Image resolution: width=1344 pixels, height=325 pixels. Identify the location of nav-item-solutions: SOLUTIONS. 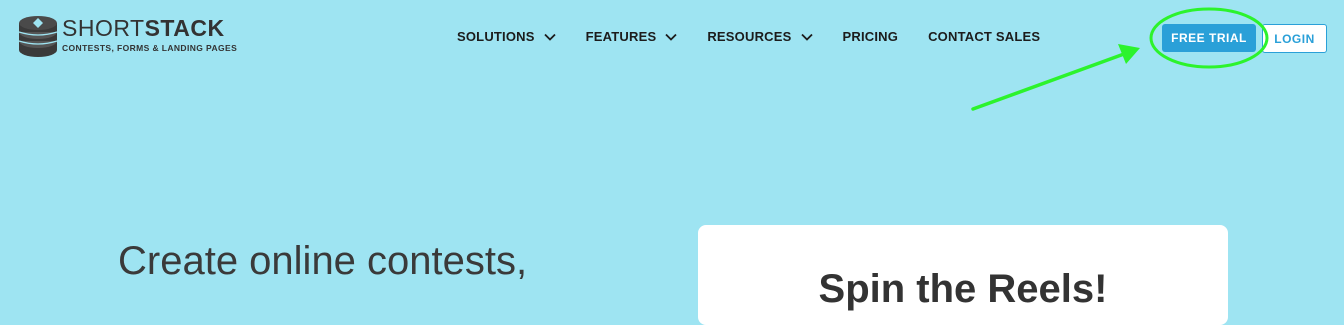
(506, 36).